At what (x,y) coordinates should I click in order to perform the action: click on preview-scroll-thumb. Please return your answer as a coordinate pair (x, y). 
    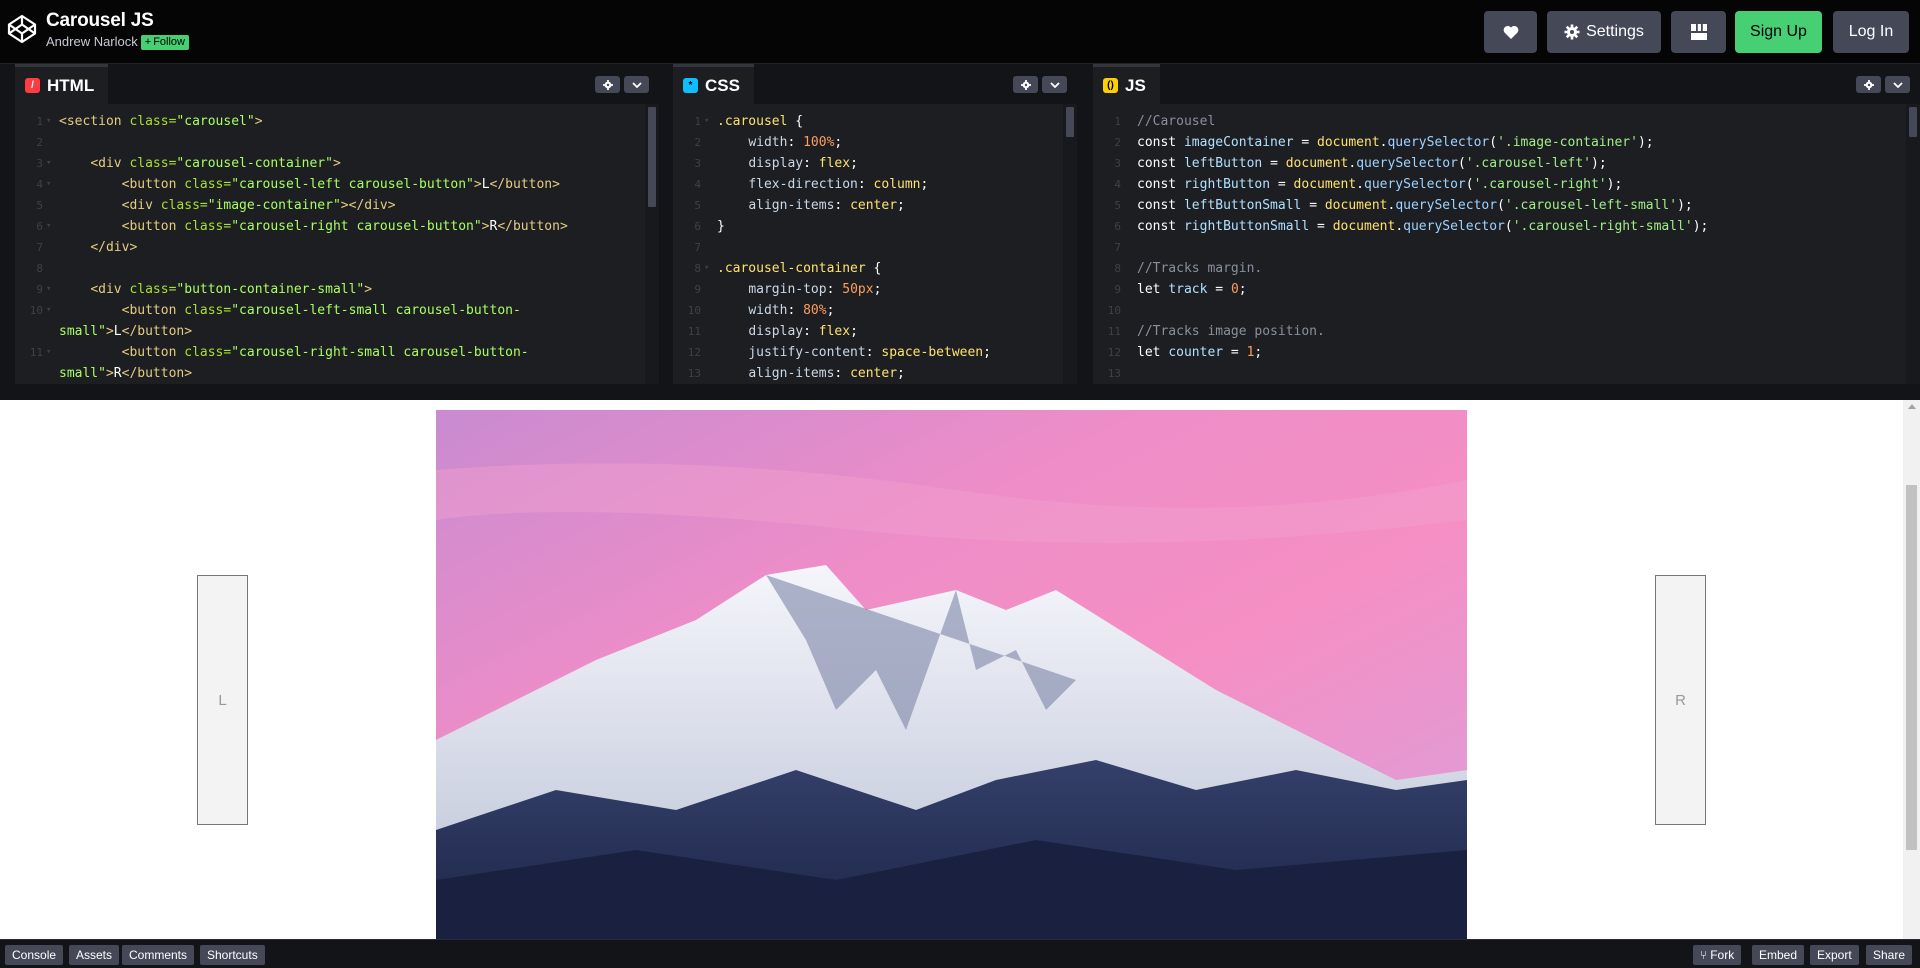
    Looking at the image, I should click on (1911, 667).